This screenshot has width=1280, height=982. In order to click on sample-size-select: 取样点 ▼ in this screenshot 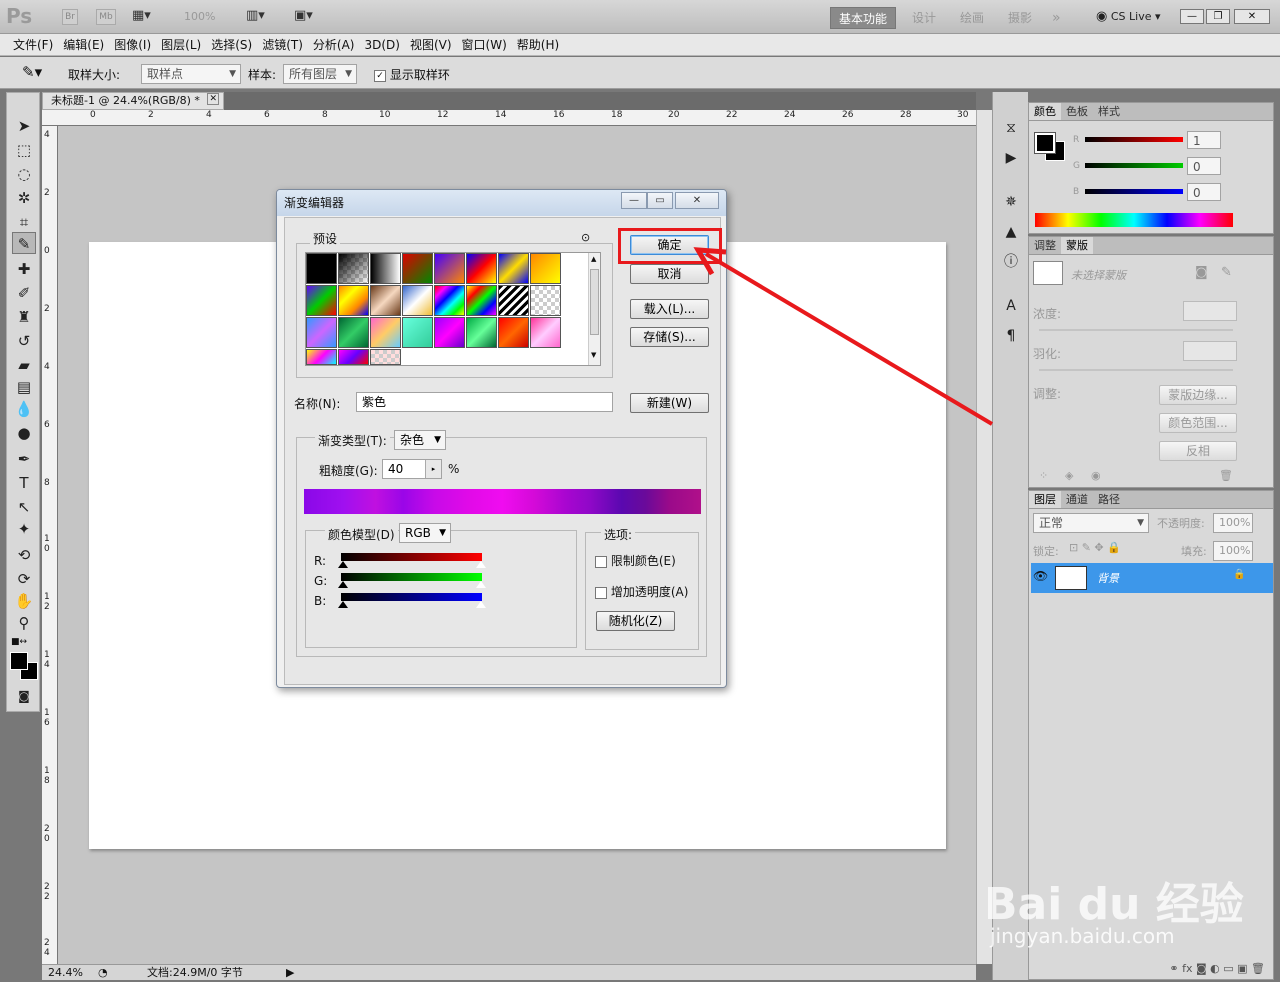, I will do `click(191, 74)`.